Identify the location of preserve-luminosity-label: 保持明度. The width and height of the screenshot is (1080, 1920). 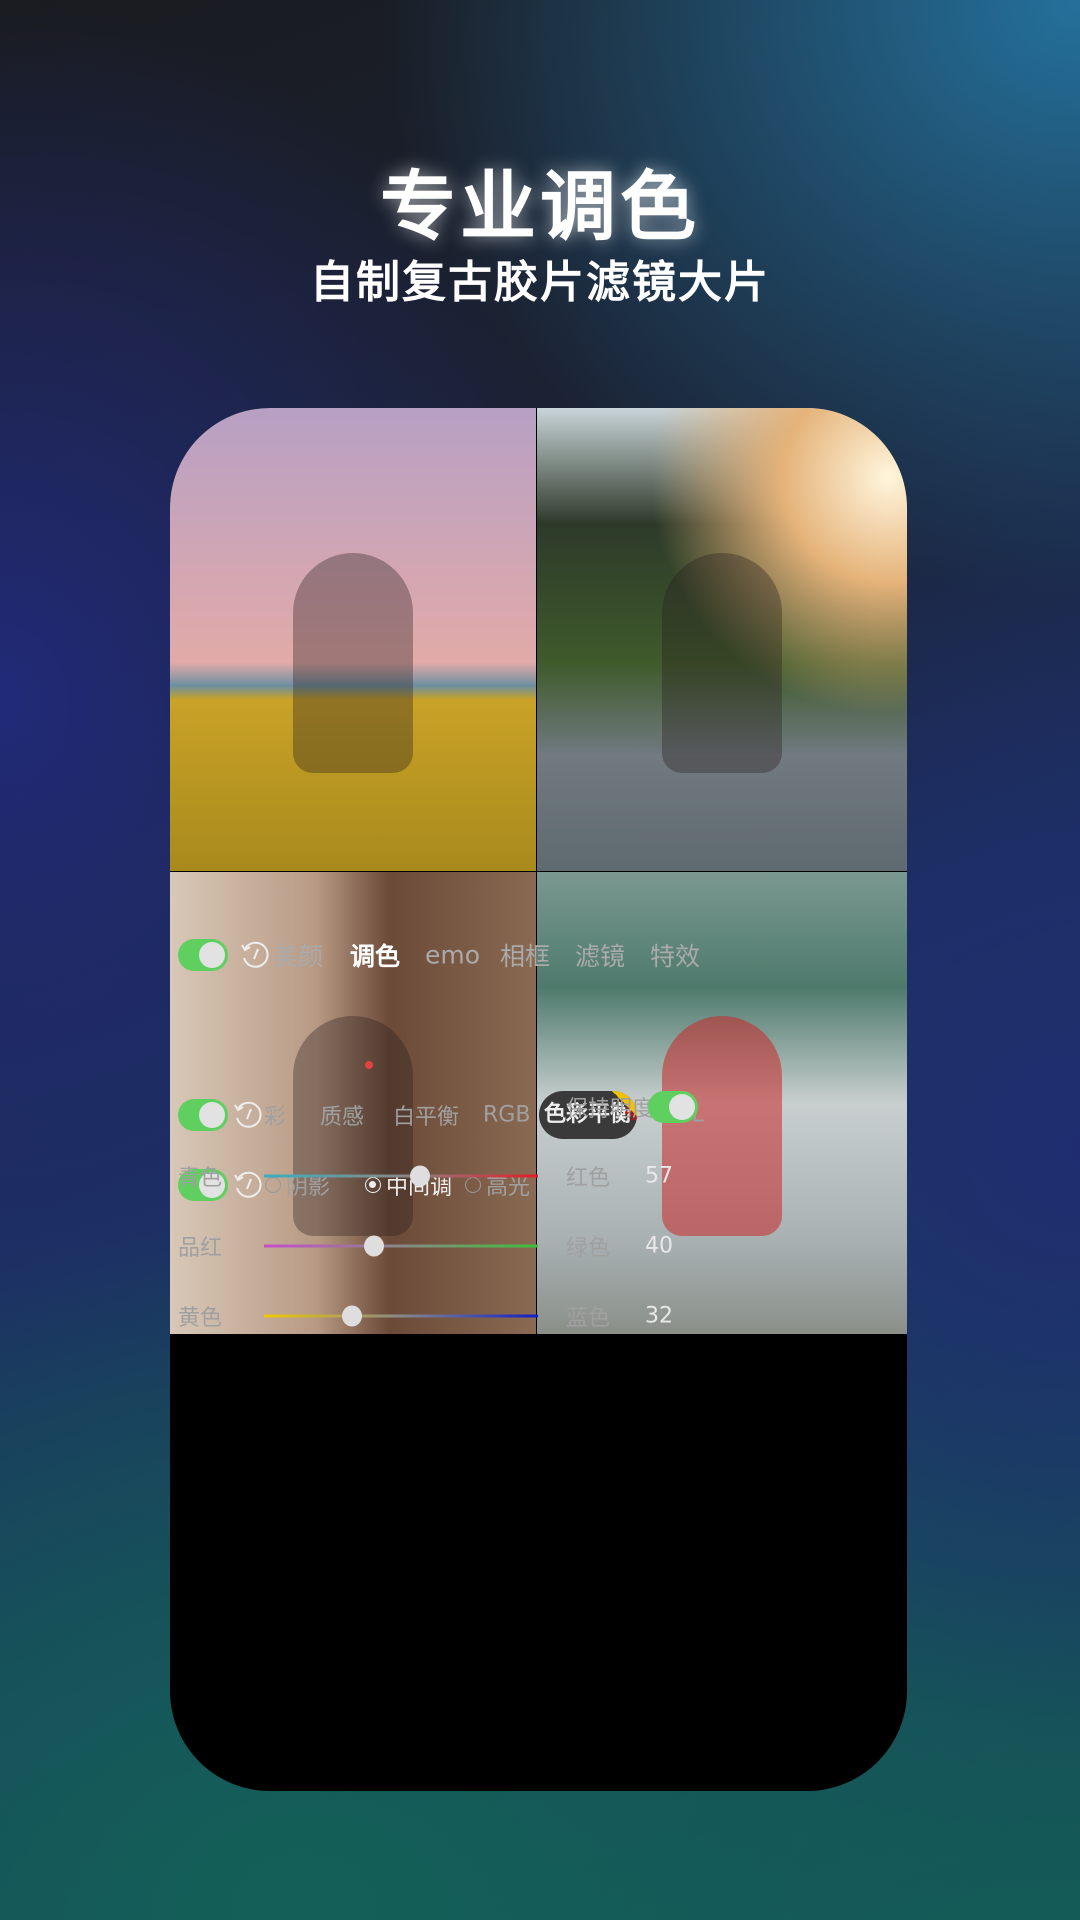
(610, 1109).